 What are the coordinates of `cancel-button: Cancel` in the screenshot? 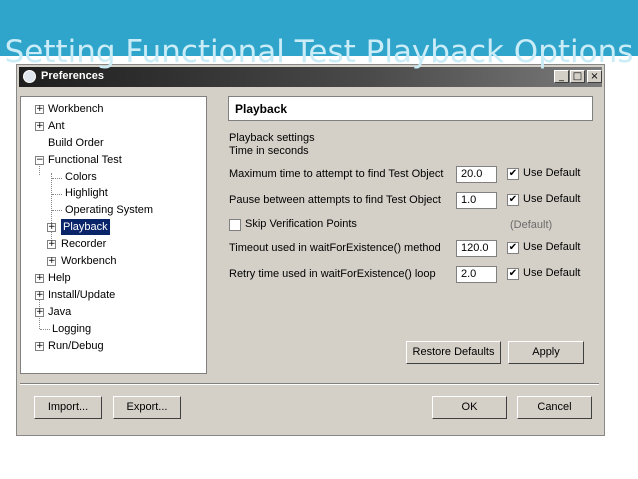 It's located at (554, 407).